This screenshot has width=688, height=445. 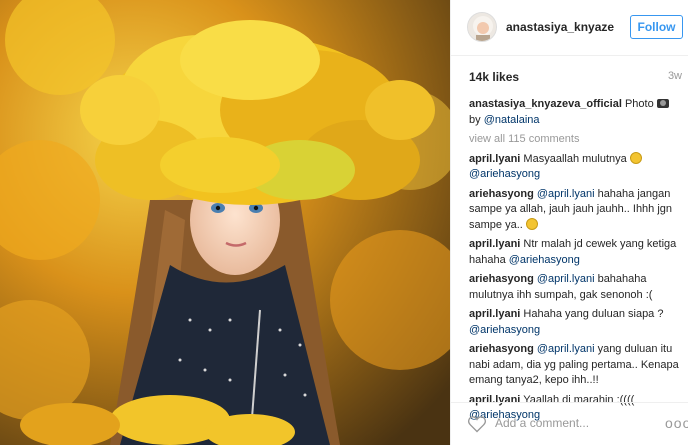 I want to click on caption-by: by, so click(x=475, y=119).